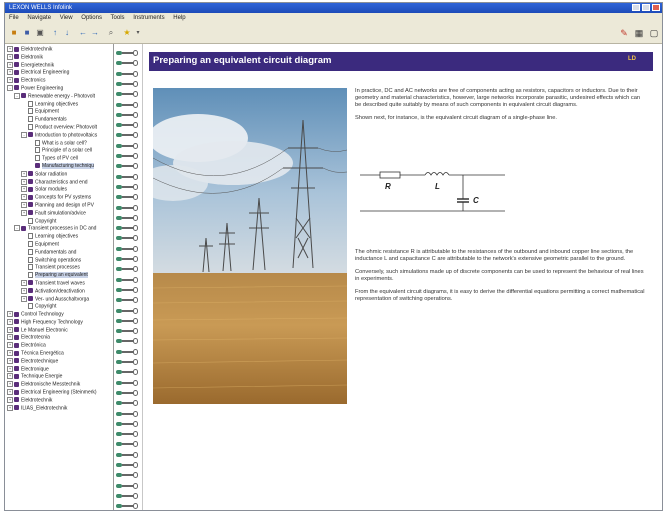 This screenshot has width=667, height=513. Describe the element at coordinates (59, 65) in the screenshot. I see `tree-node: +bookEnergietechnik` at that location.